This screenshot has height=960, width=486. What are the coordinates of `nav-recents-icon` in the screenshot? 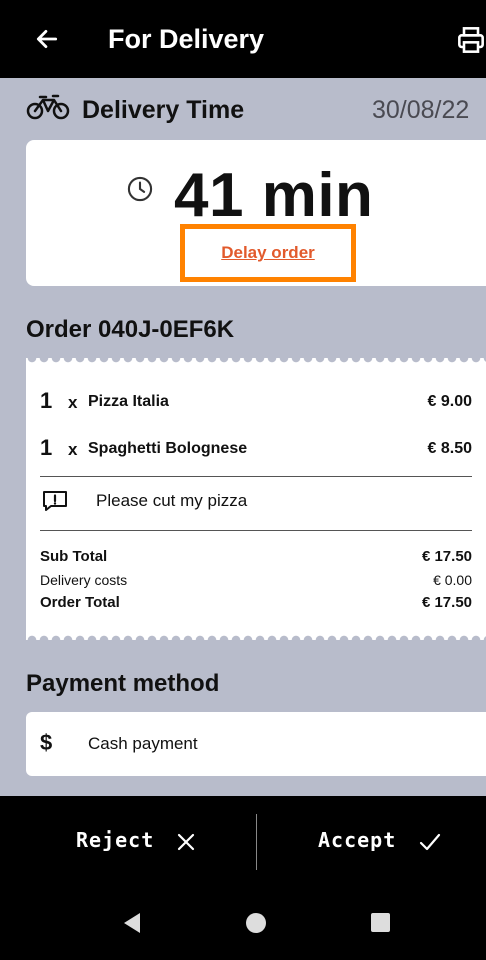 It's located at (380, 922).